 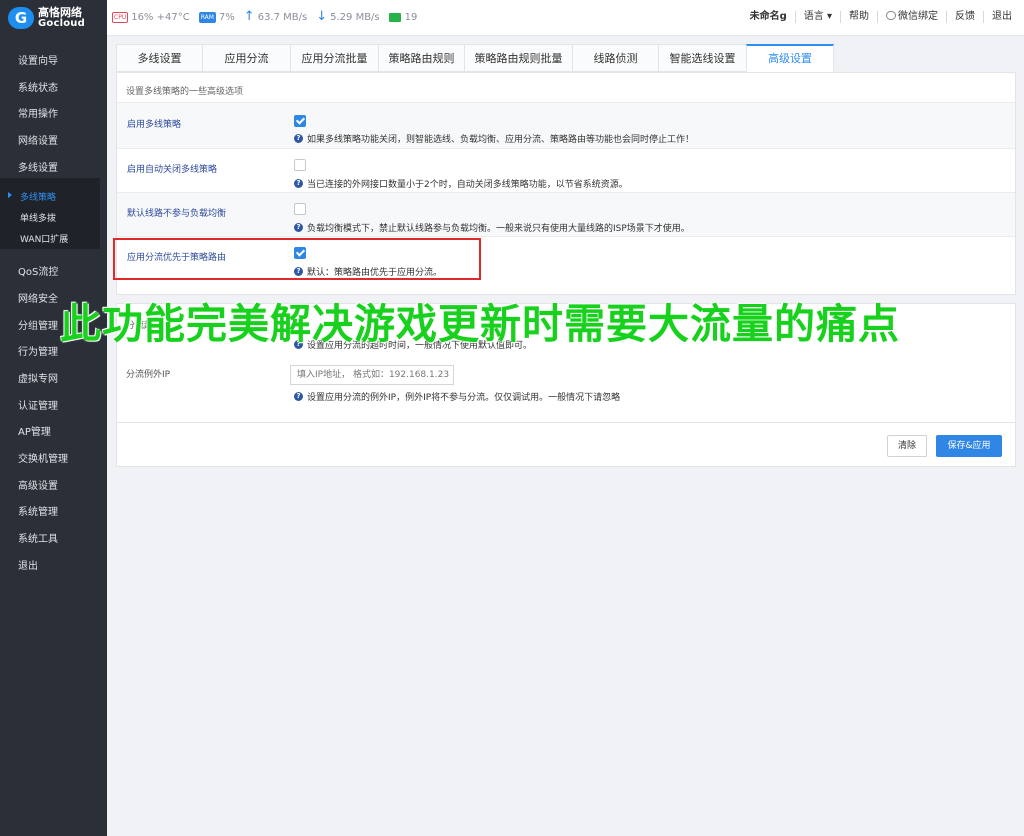 I want to click on sidebar-item-setup-wizard: 设置向导, so click(x=38, y=59).